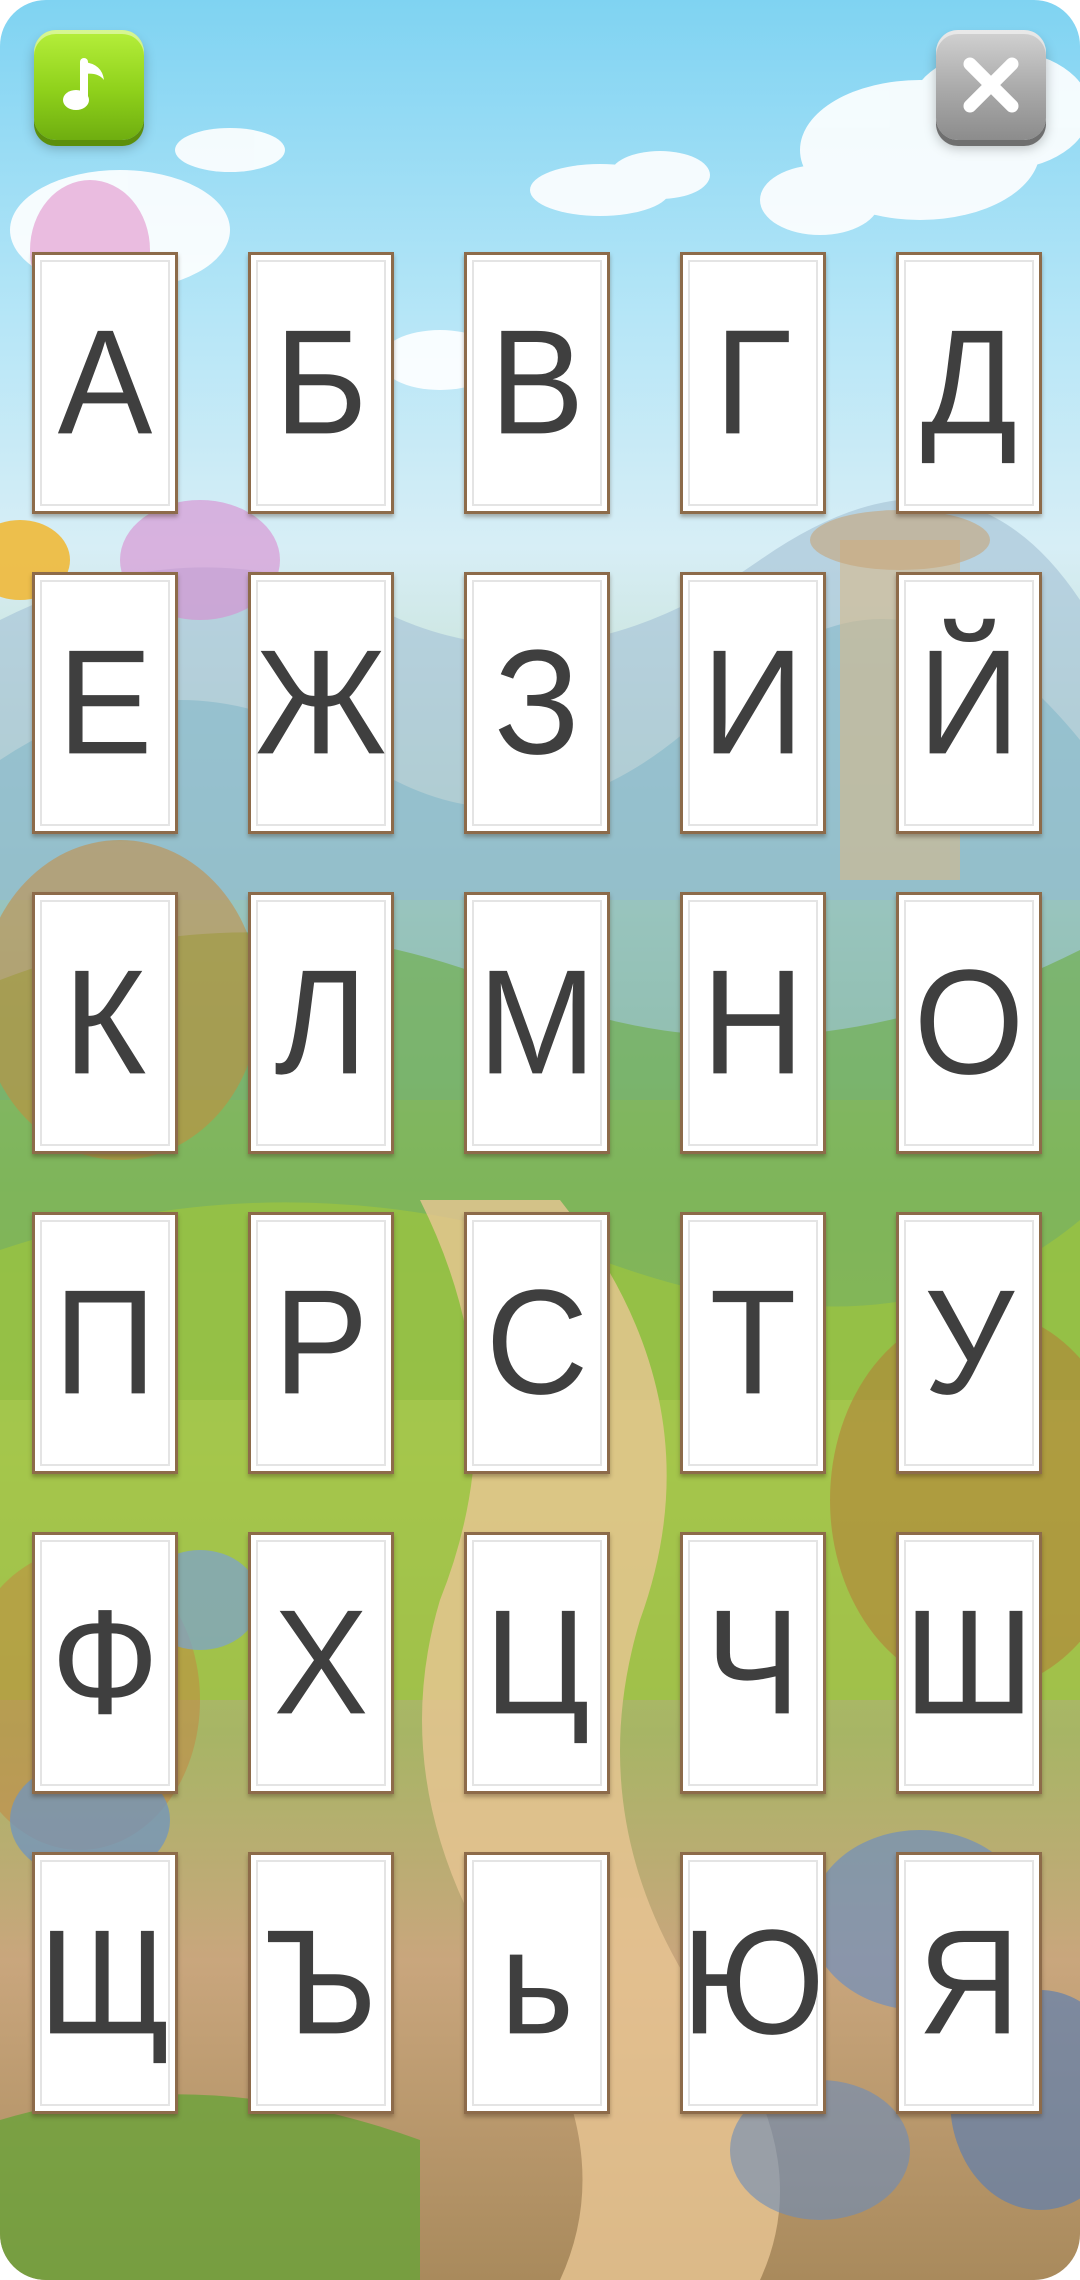  I want to click on letter-card: Ю, so click(753, 1983).